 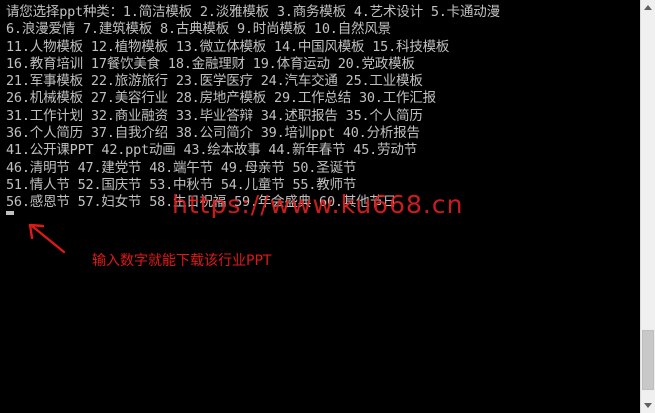 I want to click on console-line: 6.浪漫爱情 7.建筑模板 8.古典模板 9.时尚模板 10.自然风景, so click(x=198, y=29).